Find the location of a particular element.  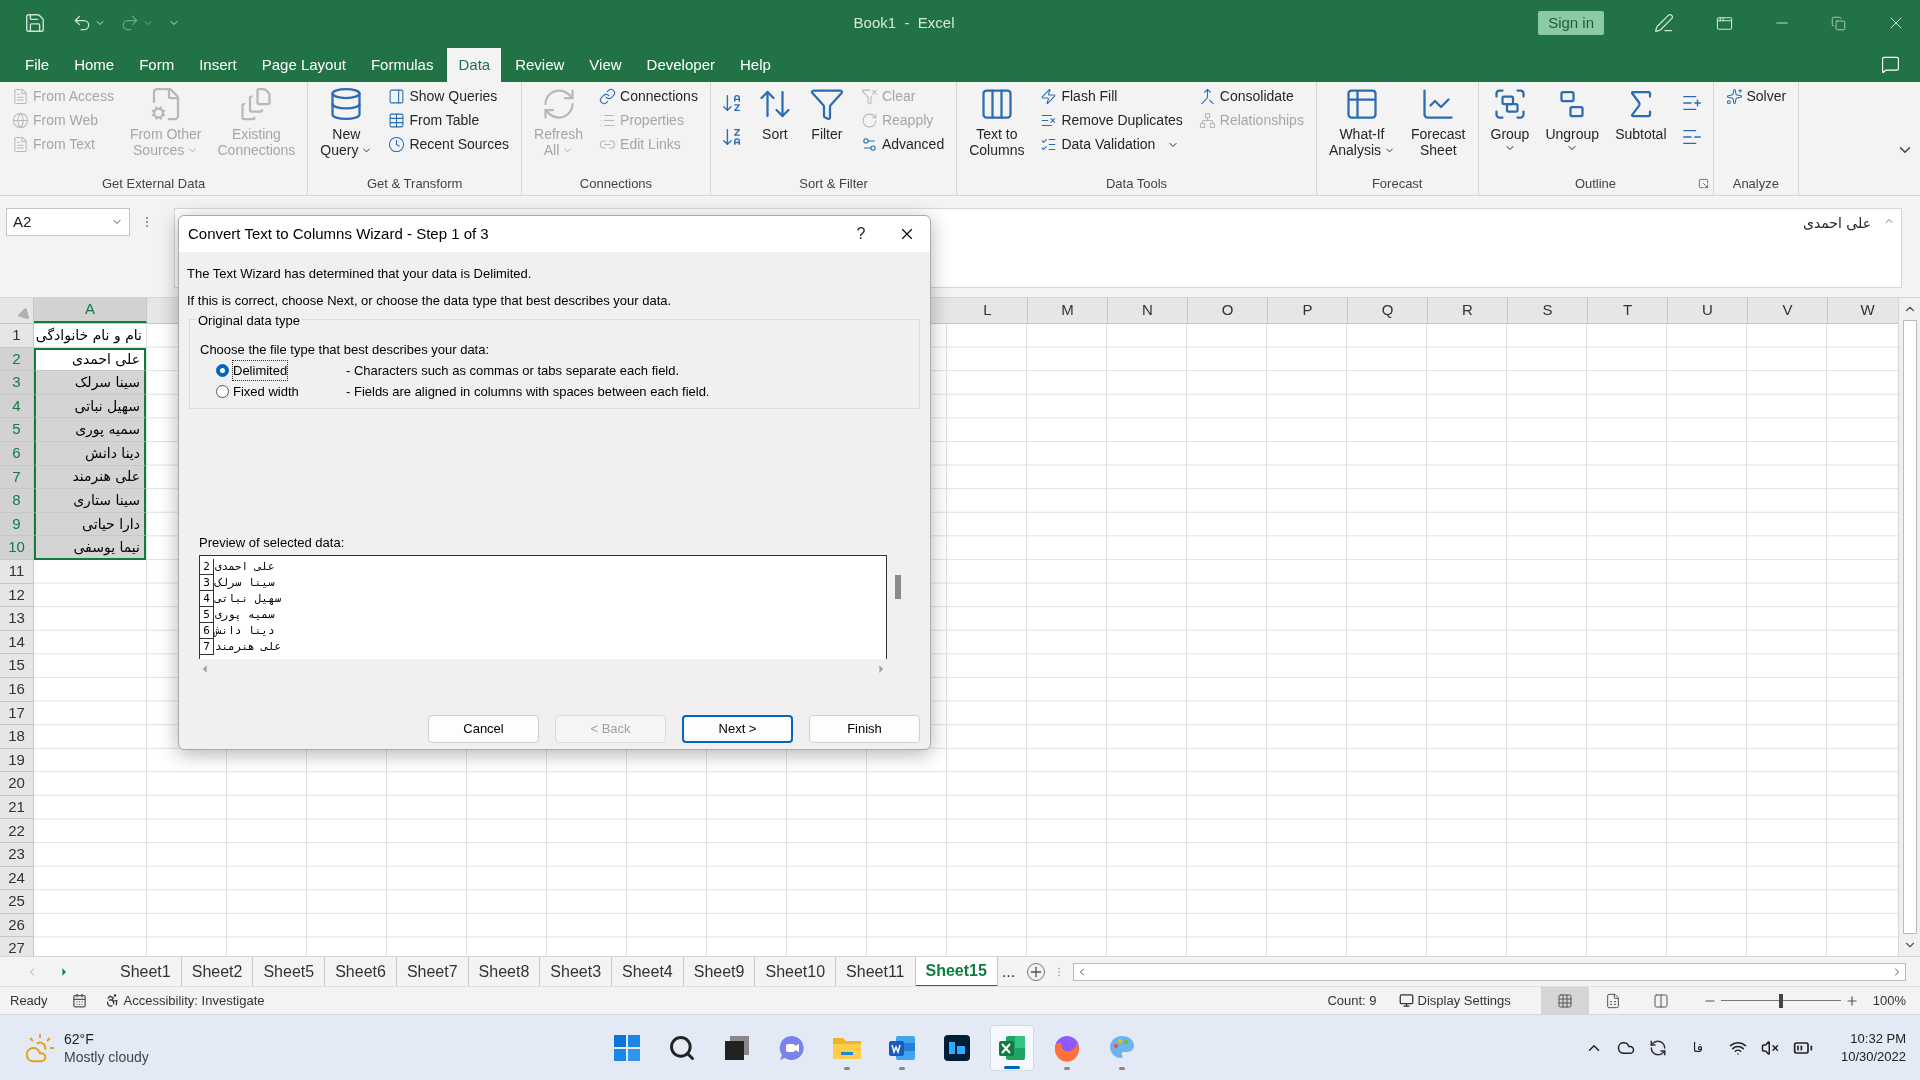

chat-icon is located at coordinates (791, 1047).